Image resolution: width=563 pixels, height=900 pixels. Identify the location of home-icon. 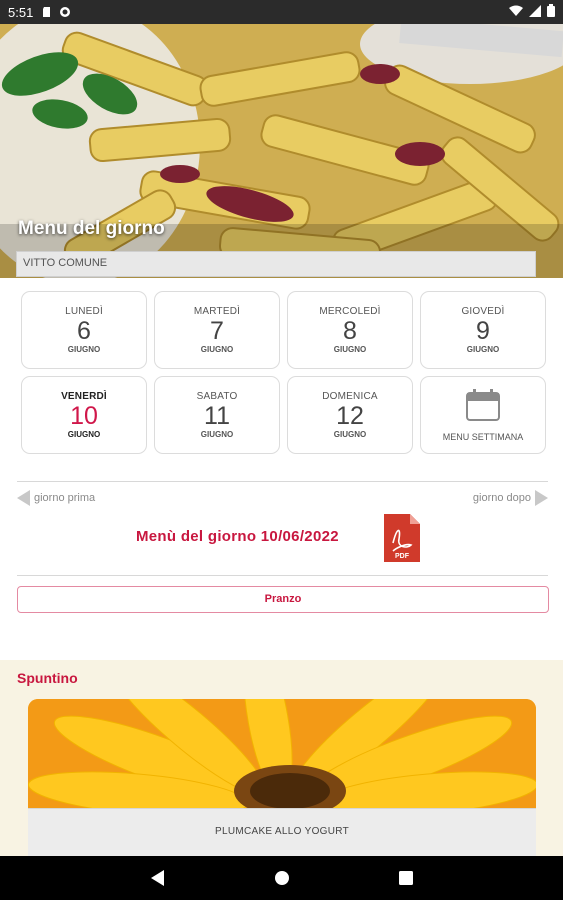
(282, 878).